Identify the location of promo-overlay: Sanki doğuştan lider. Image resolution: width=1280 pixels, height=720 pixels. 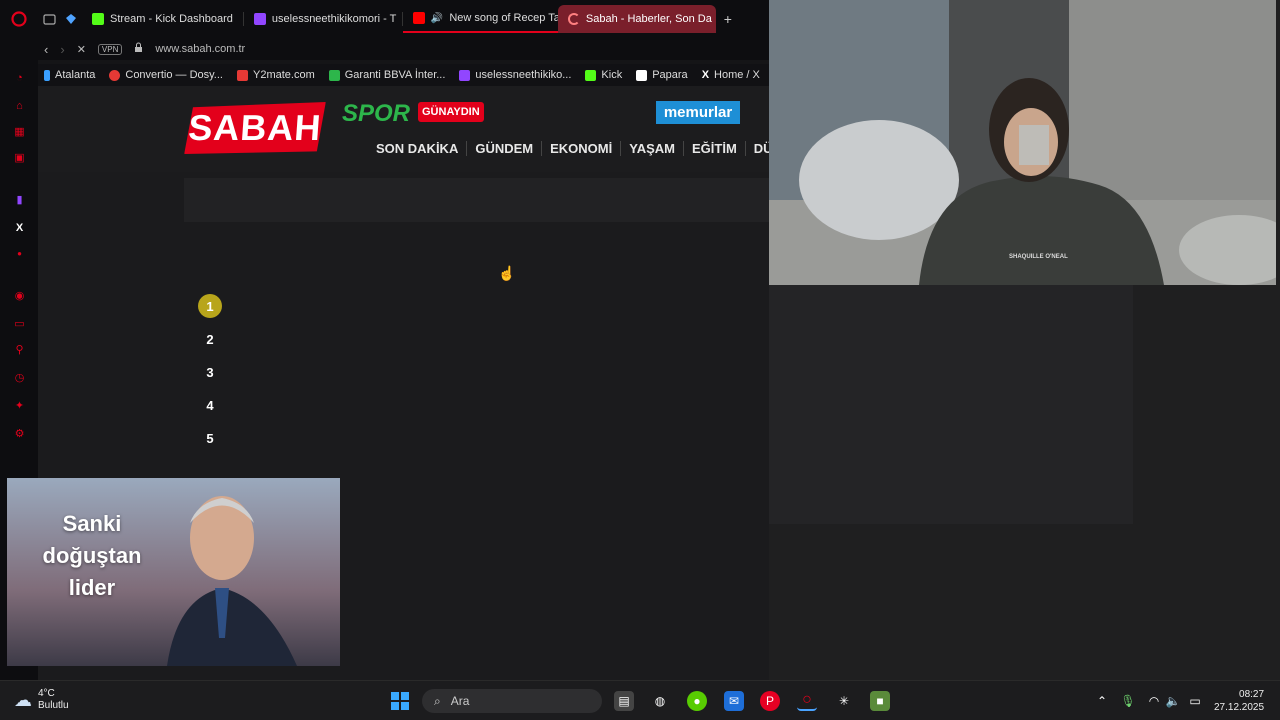
(173, 572).